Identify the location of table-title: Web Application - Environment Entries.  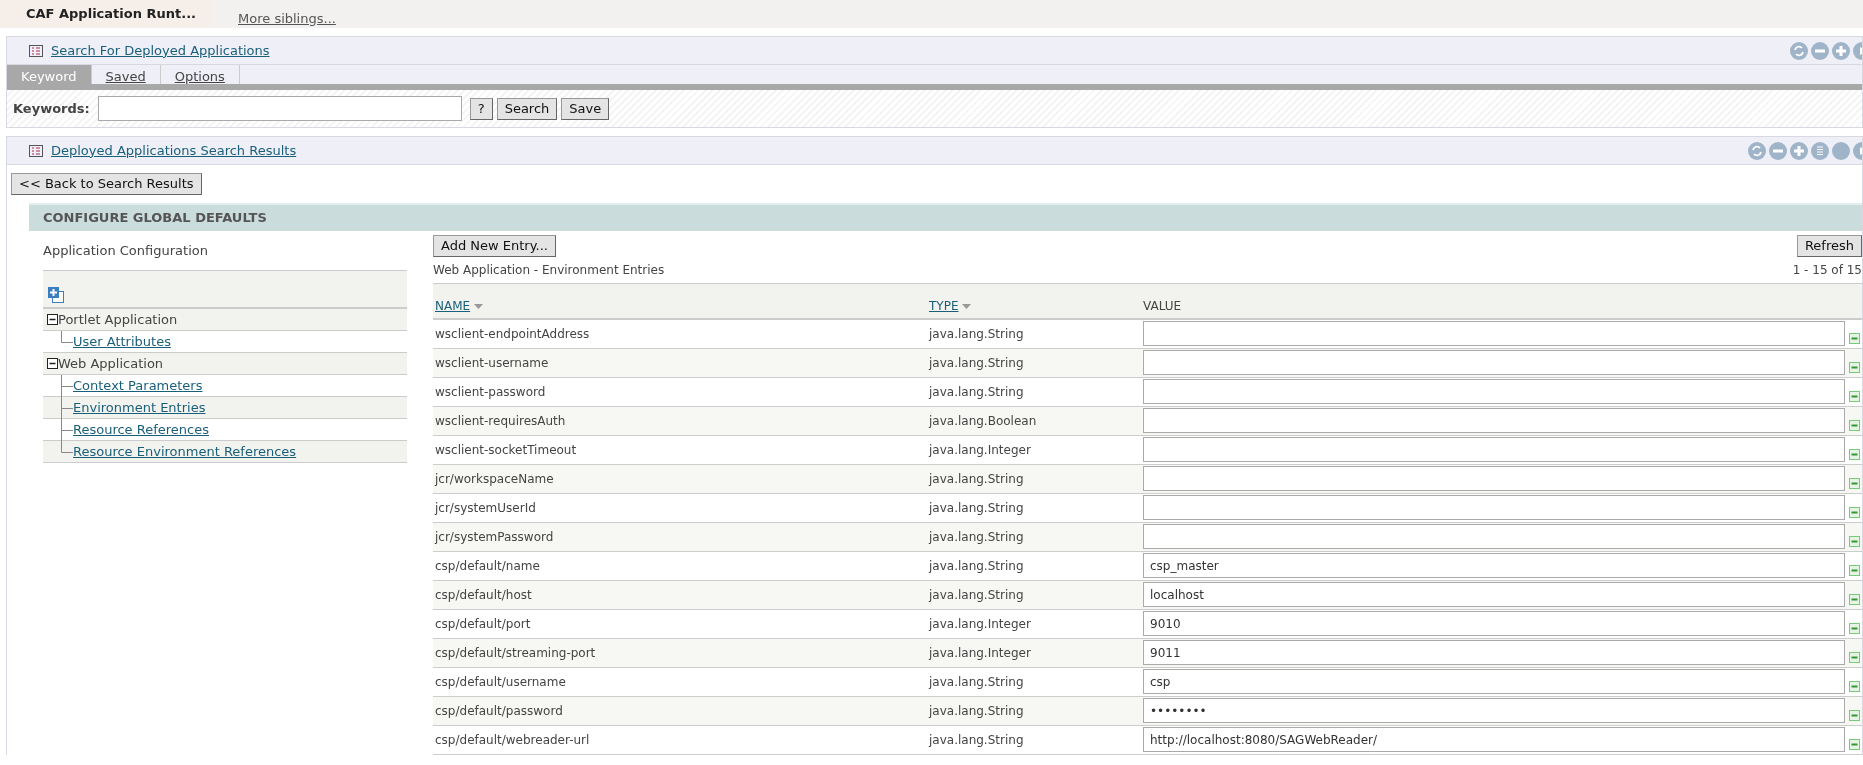
(549, 270).